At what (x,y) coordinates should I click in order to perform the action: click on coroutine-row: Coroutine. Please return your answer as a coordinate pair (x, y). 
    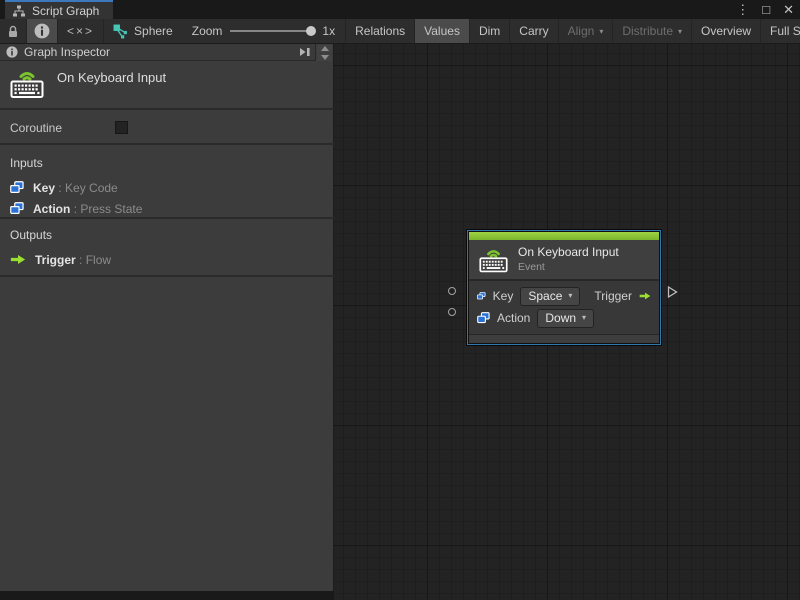
    Looking at the image, I should click on (167, 128).